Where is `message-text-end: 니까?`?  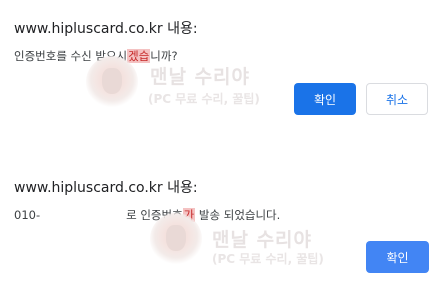
message-text-end: 니까? is located at coordinates (164, 56).